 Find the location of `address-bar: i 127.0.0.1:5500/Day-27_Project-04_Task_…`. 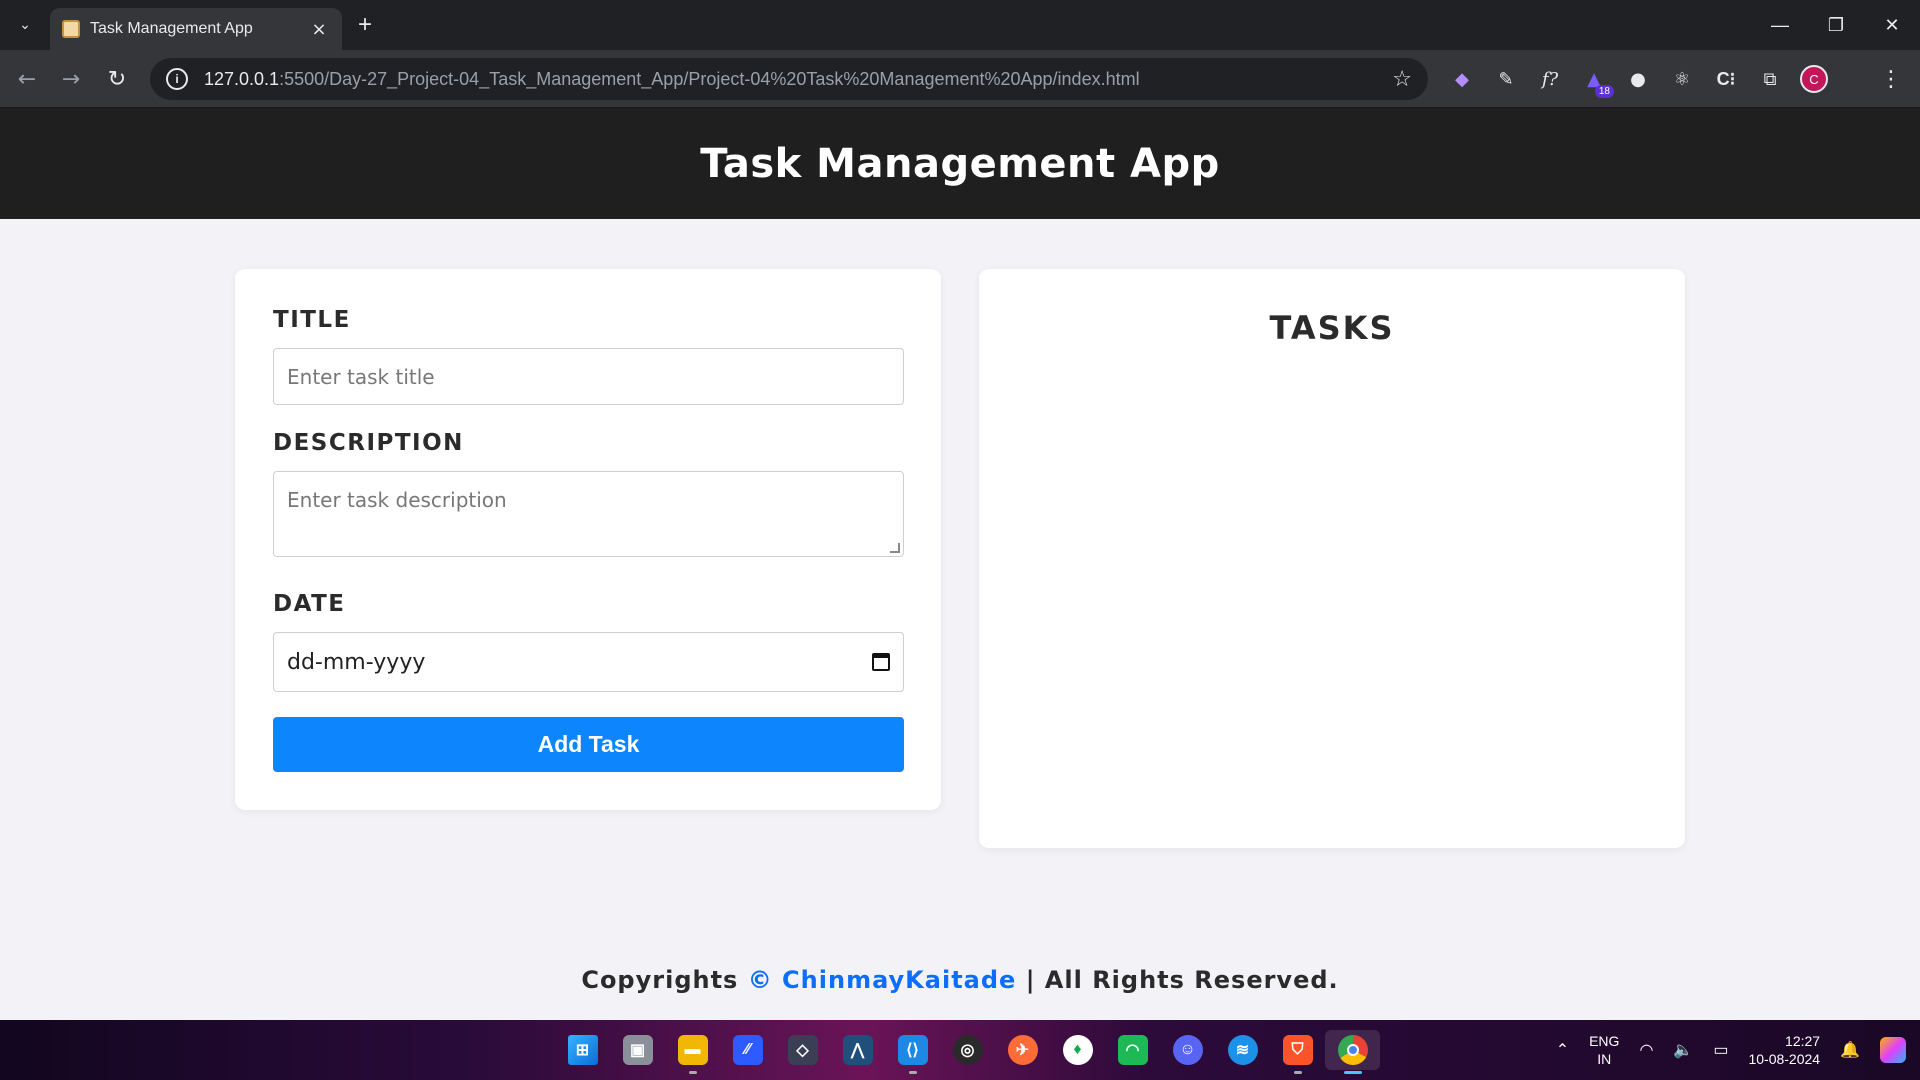

address-bar: i 127.0.0.1:5500/Day-27_Project-04_Task_… is located at coordinates (789, 79).